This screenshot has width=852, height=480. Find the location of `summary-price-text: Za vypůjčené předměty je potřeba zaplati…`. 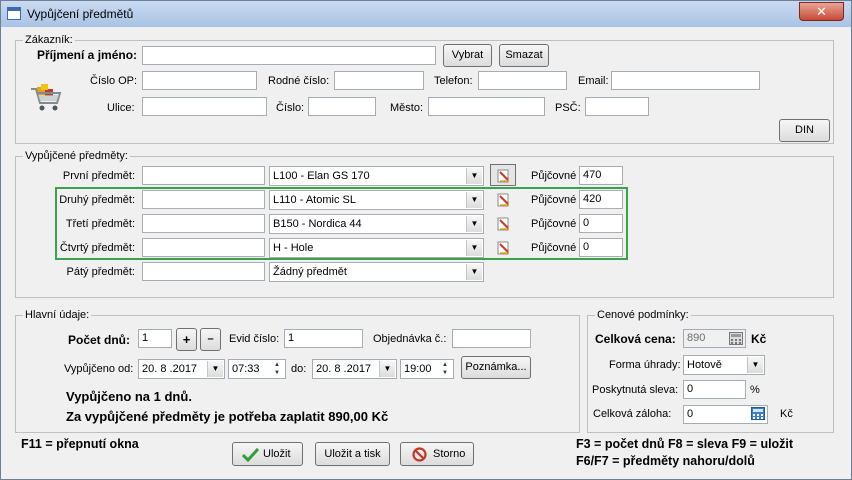

summary-price-text: Za vypůjčené předměty je potřeba zaplati… is located at coordinates (227, 416).